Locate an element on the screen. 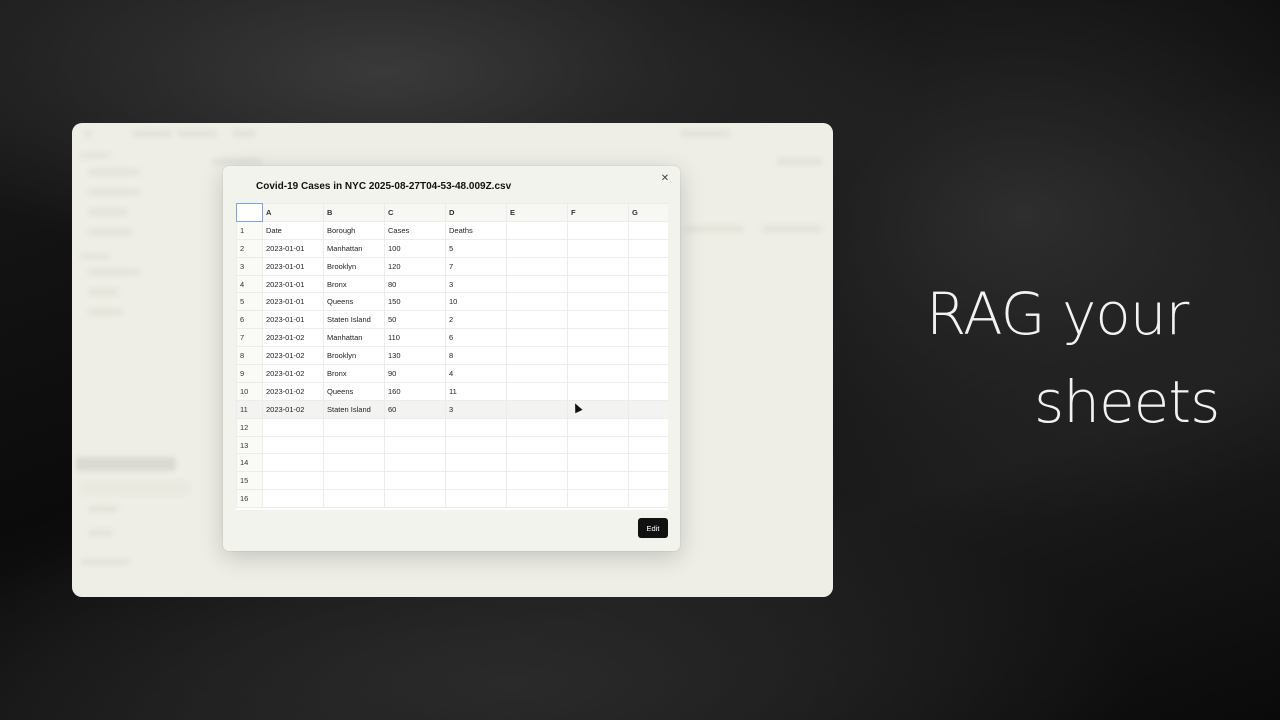 Image resolution: width=1280 pixels, height=720 pixels. row-header: 14 is located at coordinates (249, 463).